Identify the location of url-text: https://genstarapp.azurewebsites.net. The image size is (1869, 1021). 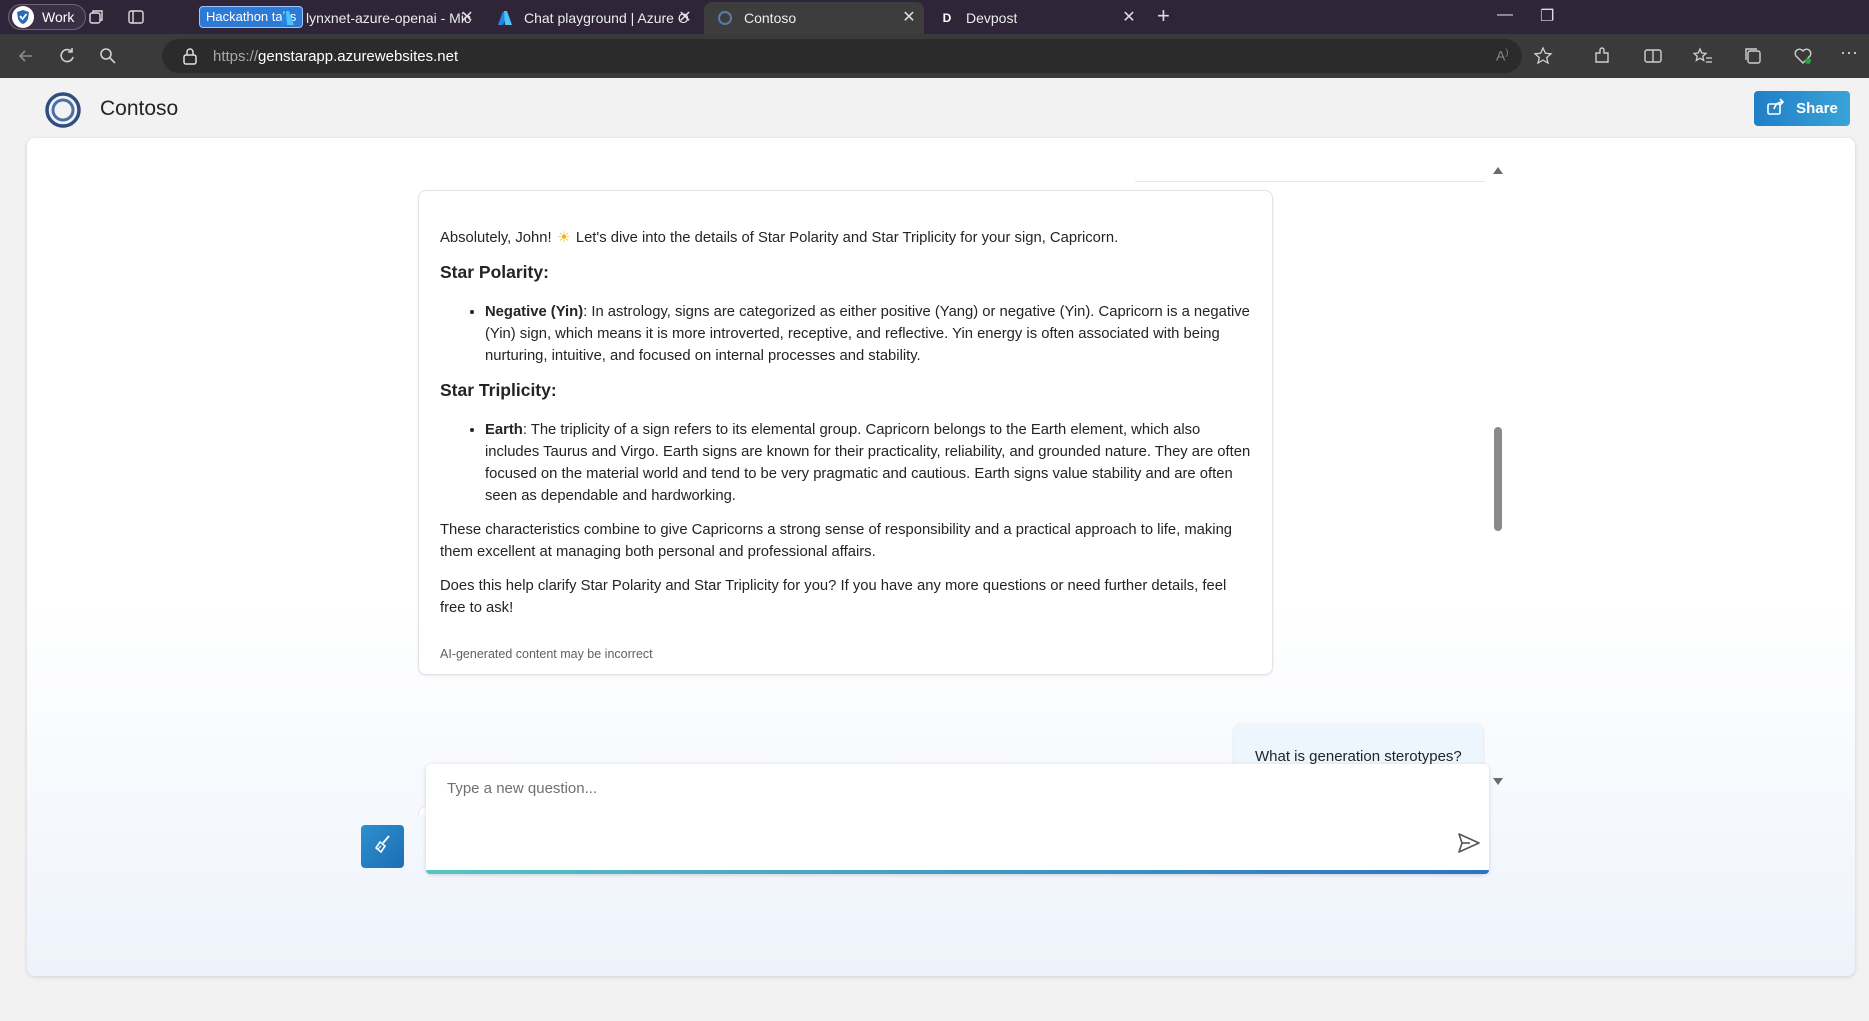
(335, 56).